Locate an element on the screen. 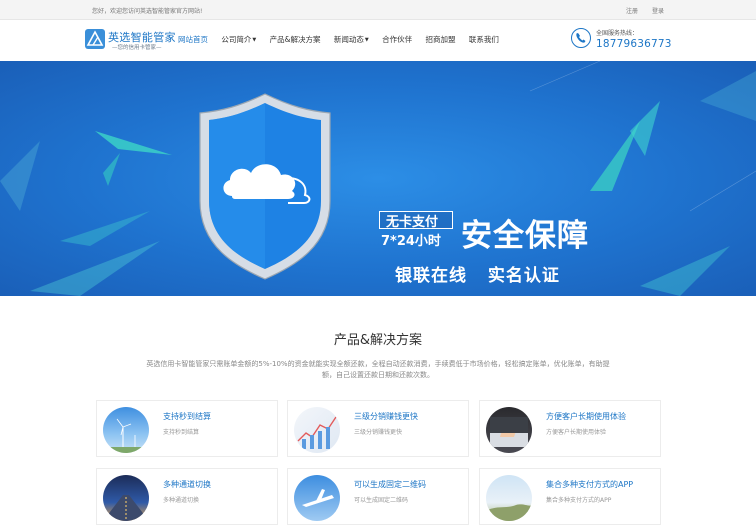 The image size is (756, 525). banner-tag: 无卡支付 is located at coordinates (412, 222).